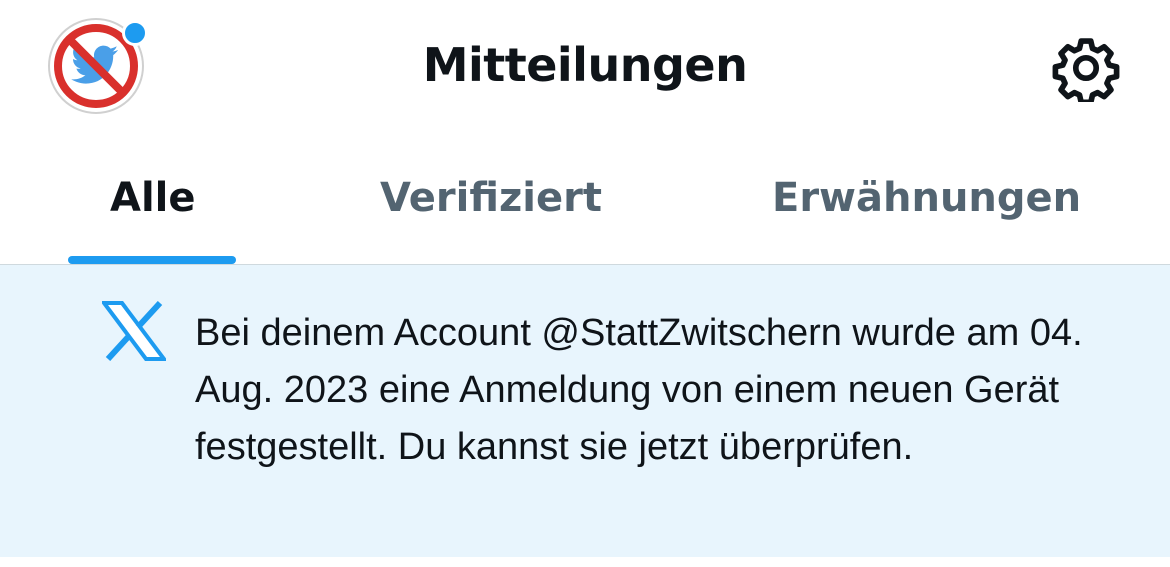  Describe the element at coordinates (153, 198) in the screenshot. I see `tab-all: Alle` at that location.